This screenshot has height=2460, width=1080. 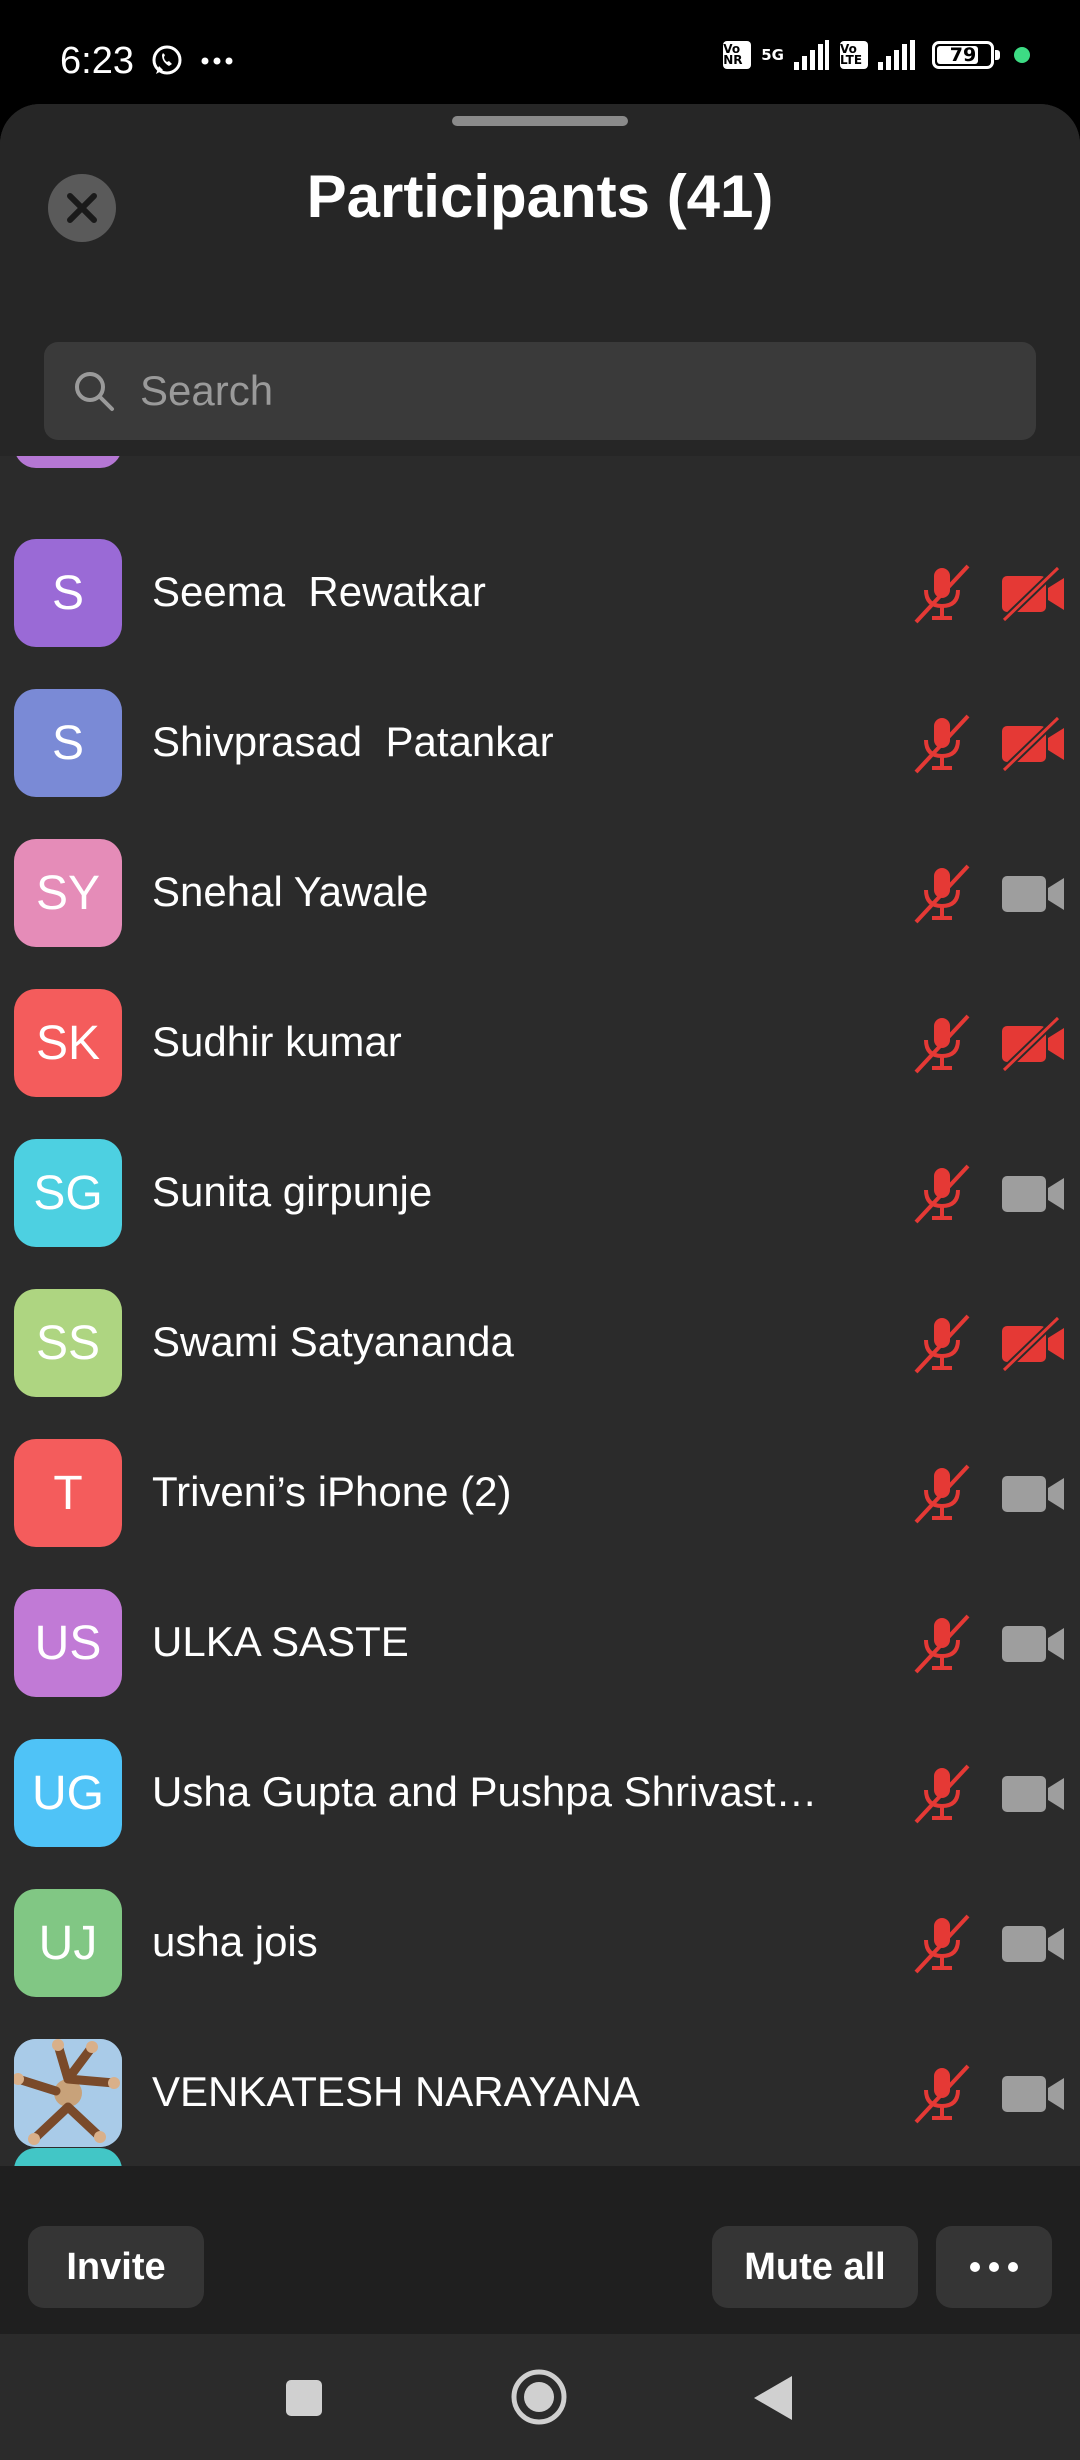 What do you see at coordinates (540, 52) in the screenshot?
I see `status-bar: 6:23 Vo NR 5G Vo LTE 79` at bounding box center [540, 52].